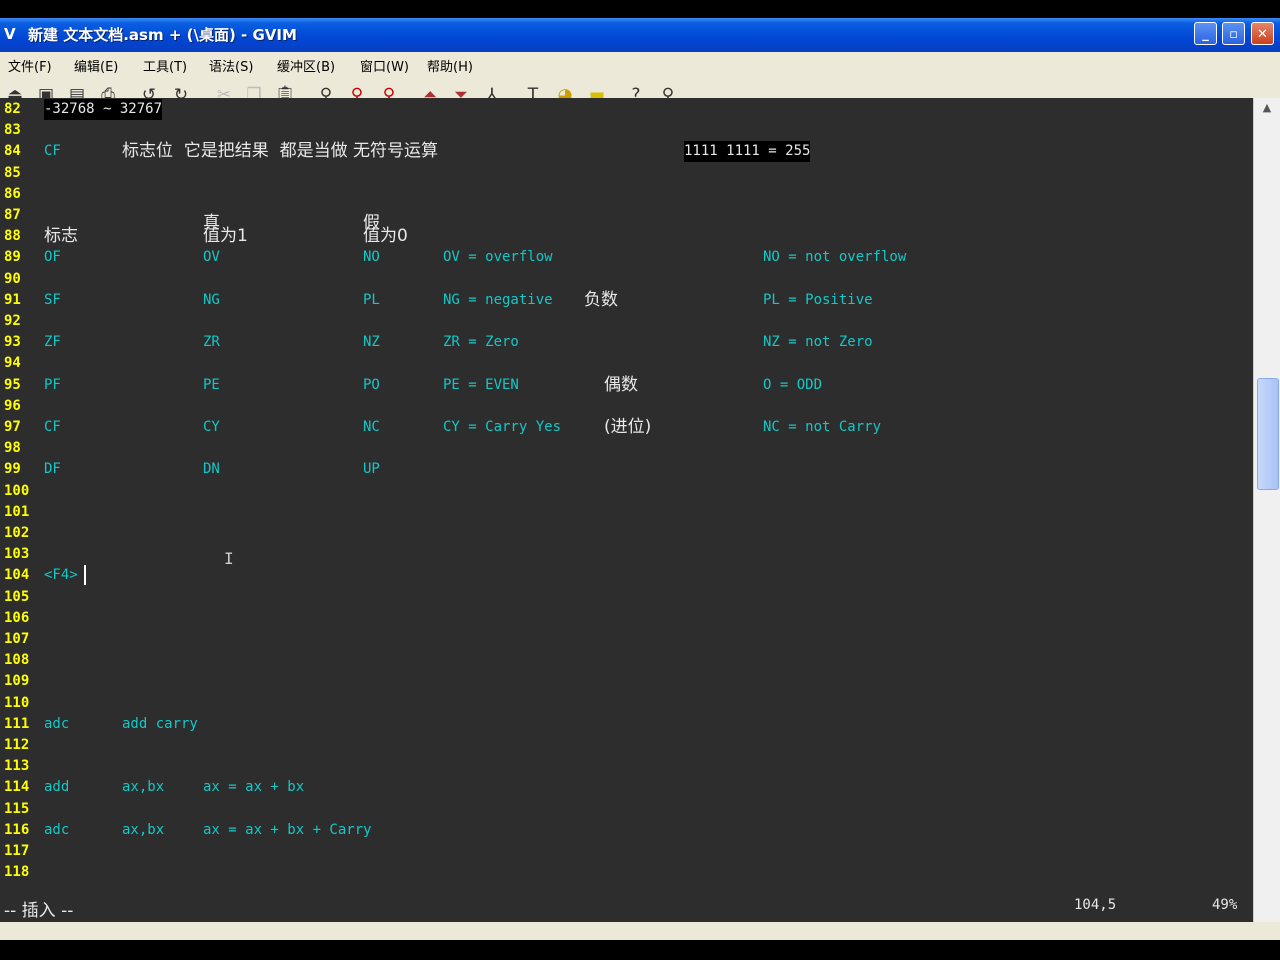 The image size is (1280, 960). What do you see at coordinates (626, 618) in the screenshot?
I see `editor-line: 106` at bounding box center [626, 618].